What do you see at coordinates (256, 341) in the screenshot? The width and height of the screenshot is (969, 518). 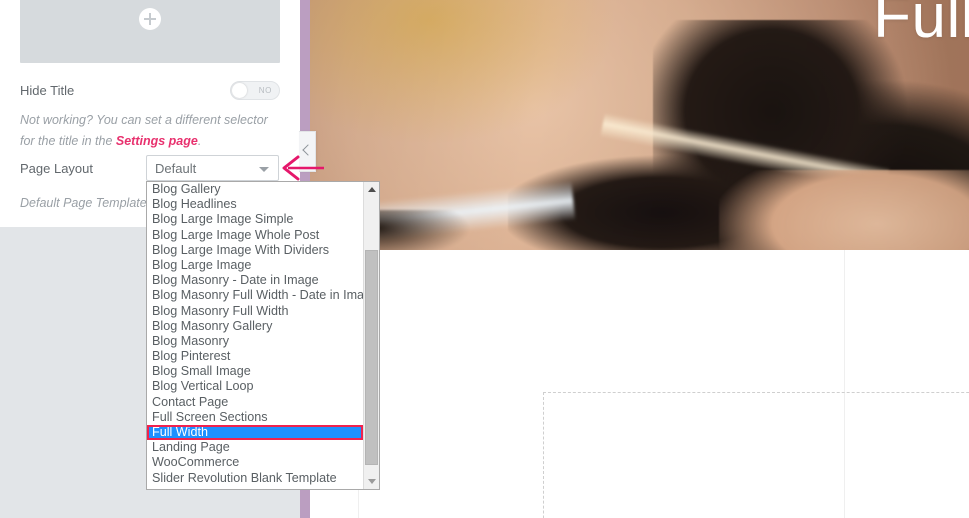 I see `dropdown-option: Blog Masonry` at bounding box center [256, 341].